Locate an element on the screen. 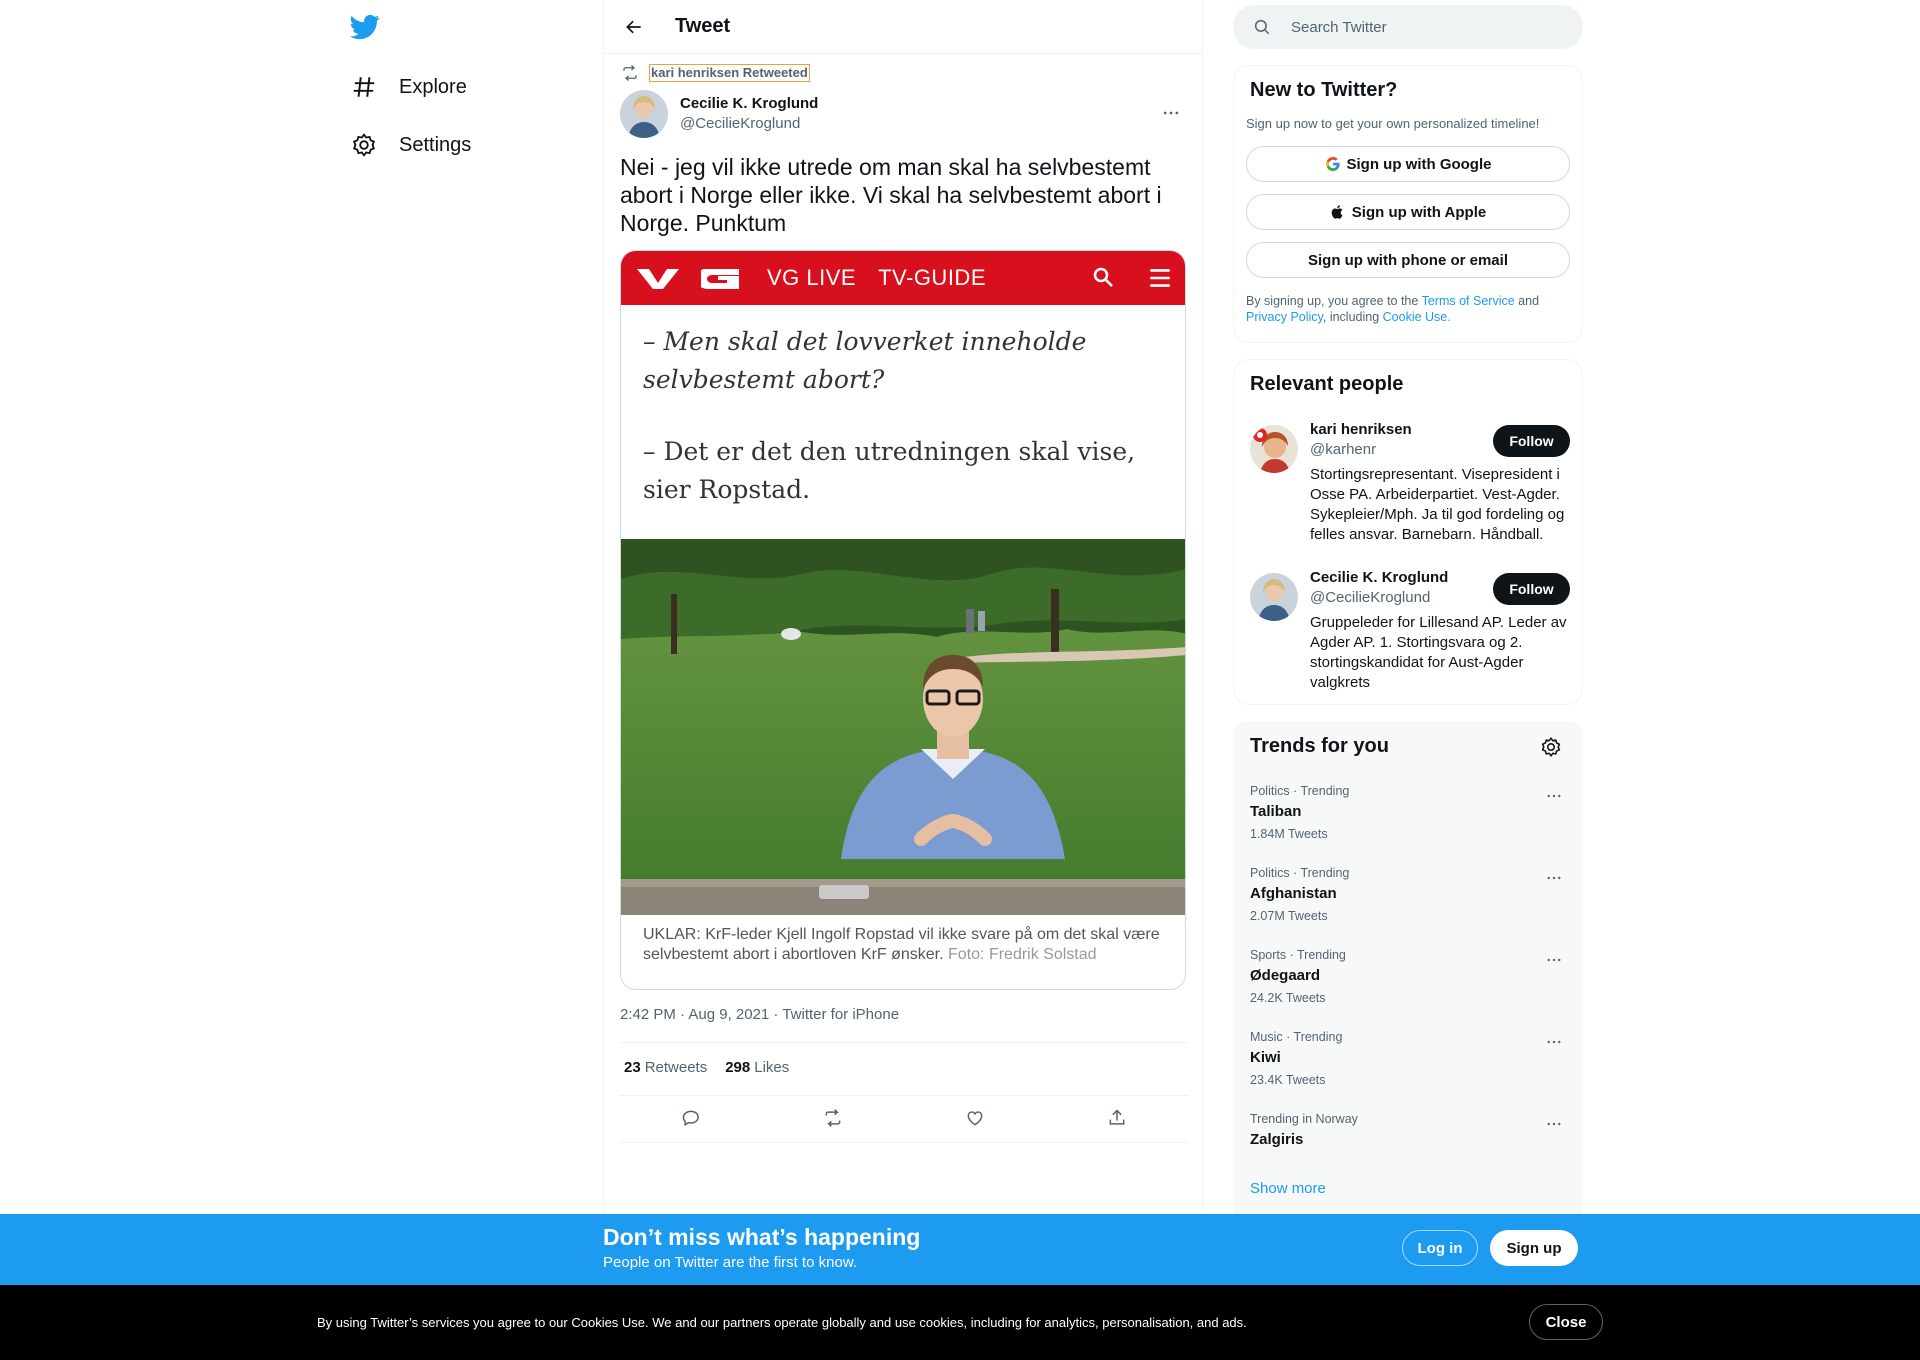 The image size is (1920, 1360). signup-apple-button: Sign up with Apple is located at coordinates (1408, 212).